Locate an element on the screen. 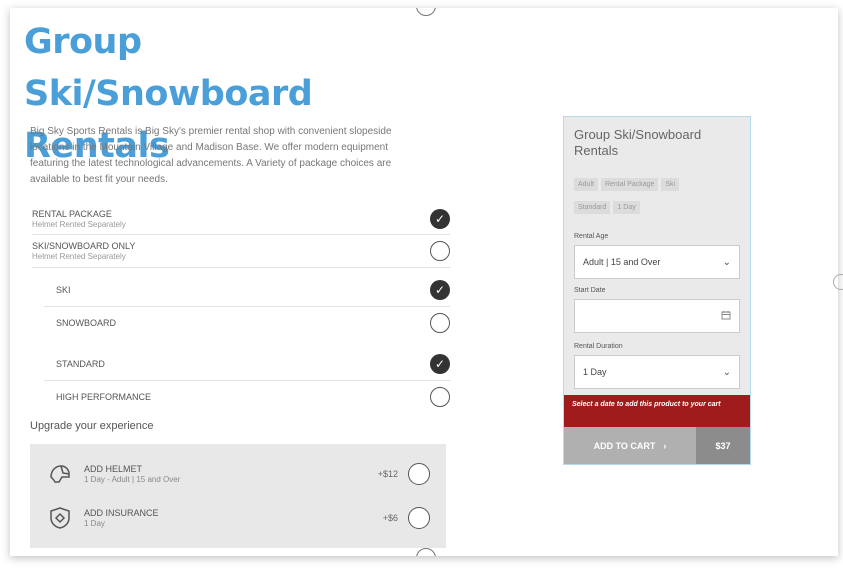 This screenshot has height=569, width=843. addon-label: ADD HELMET is located at coordinates (113, 469).